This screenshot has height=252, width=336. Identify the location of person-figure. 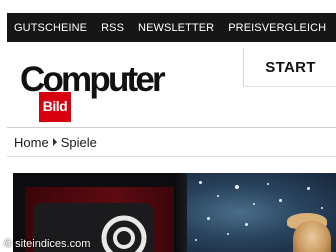
(312, 236).